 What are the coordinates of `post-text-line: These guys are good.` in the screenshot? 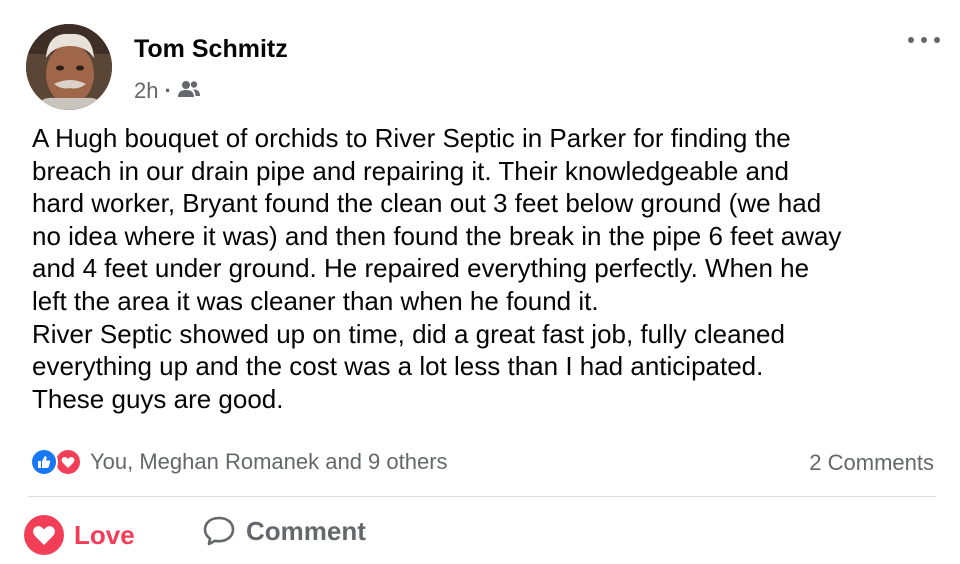 It's located at (158, 398).